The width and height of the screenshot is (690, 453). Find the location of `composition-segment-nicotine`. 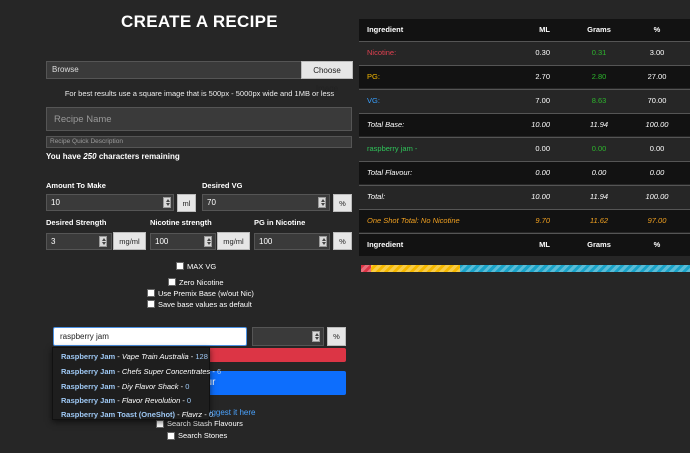

composition-segment-nicotine is located at coordinates (366, 268).